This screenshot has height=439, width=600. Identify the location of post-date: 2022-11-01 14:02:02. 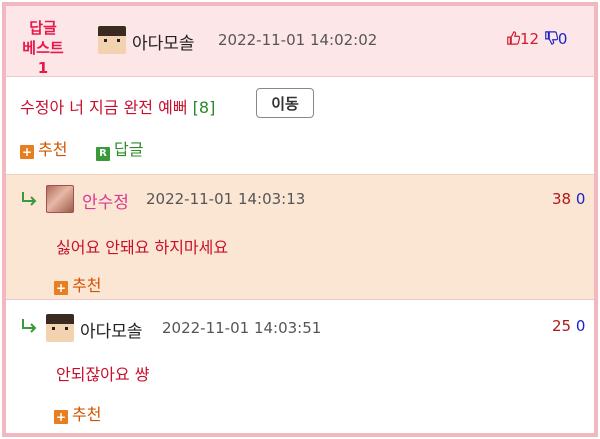
(298, 40).